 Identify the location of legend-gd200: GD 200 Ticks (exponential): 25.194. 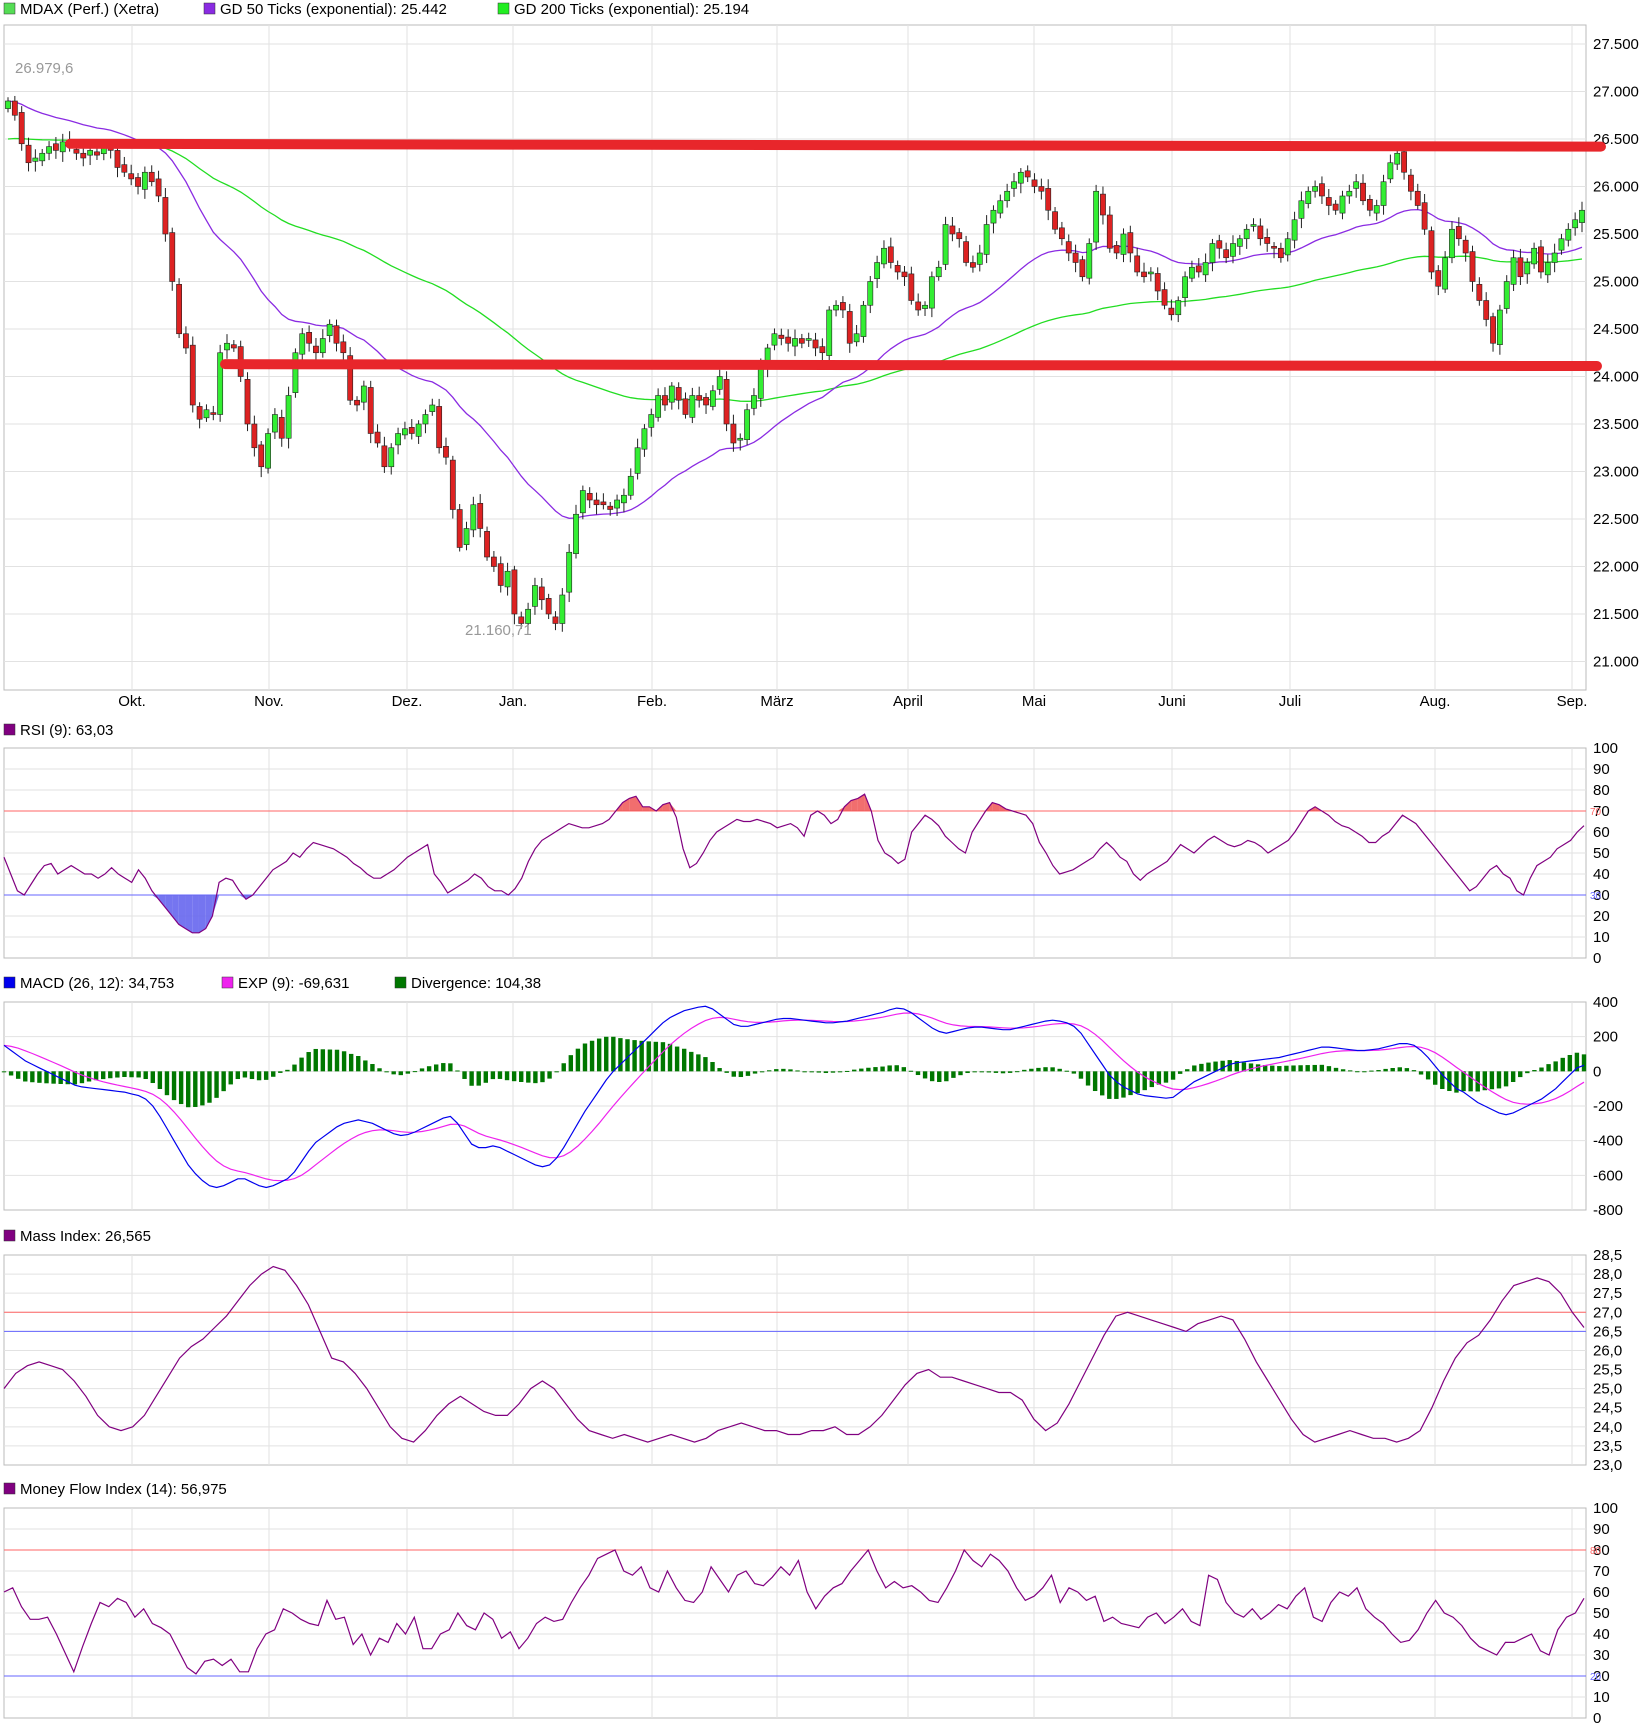
(631, 9).